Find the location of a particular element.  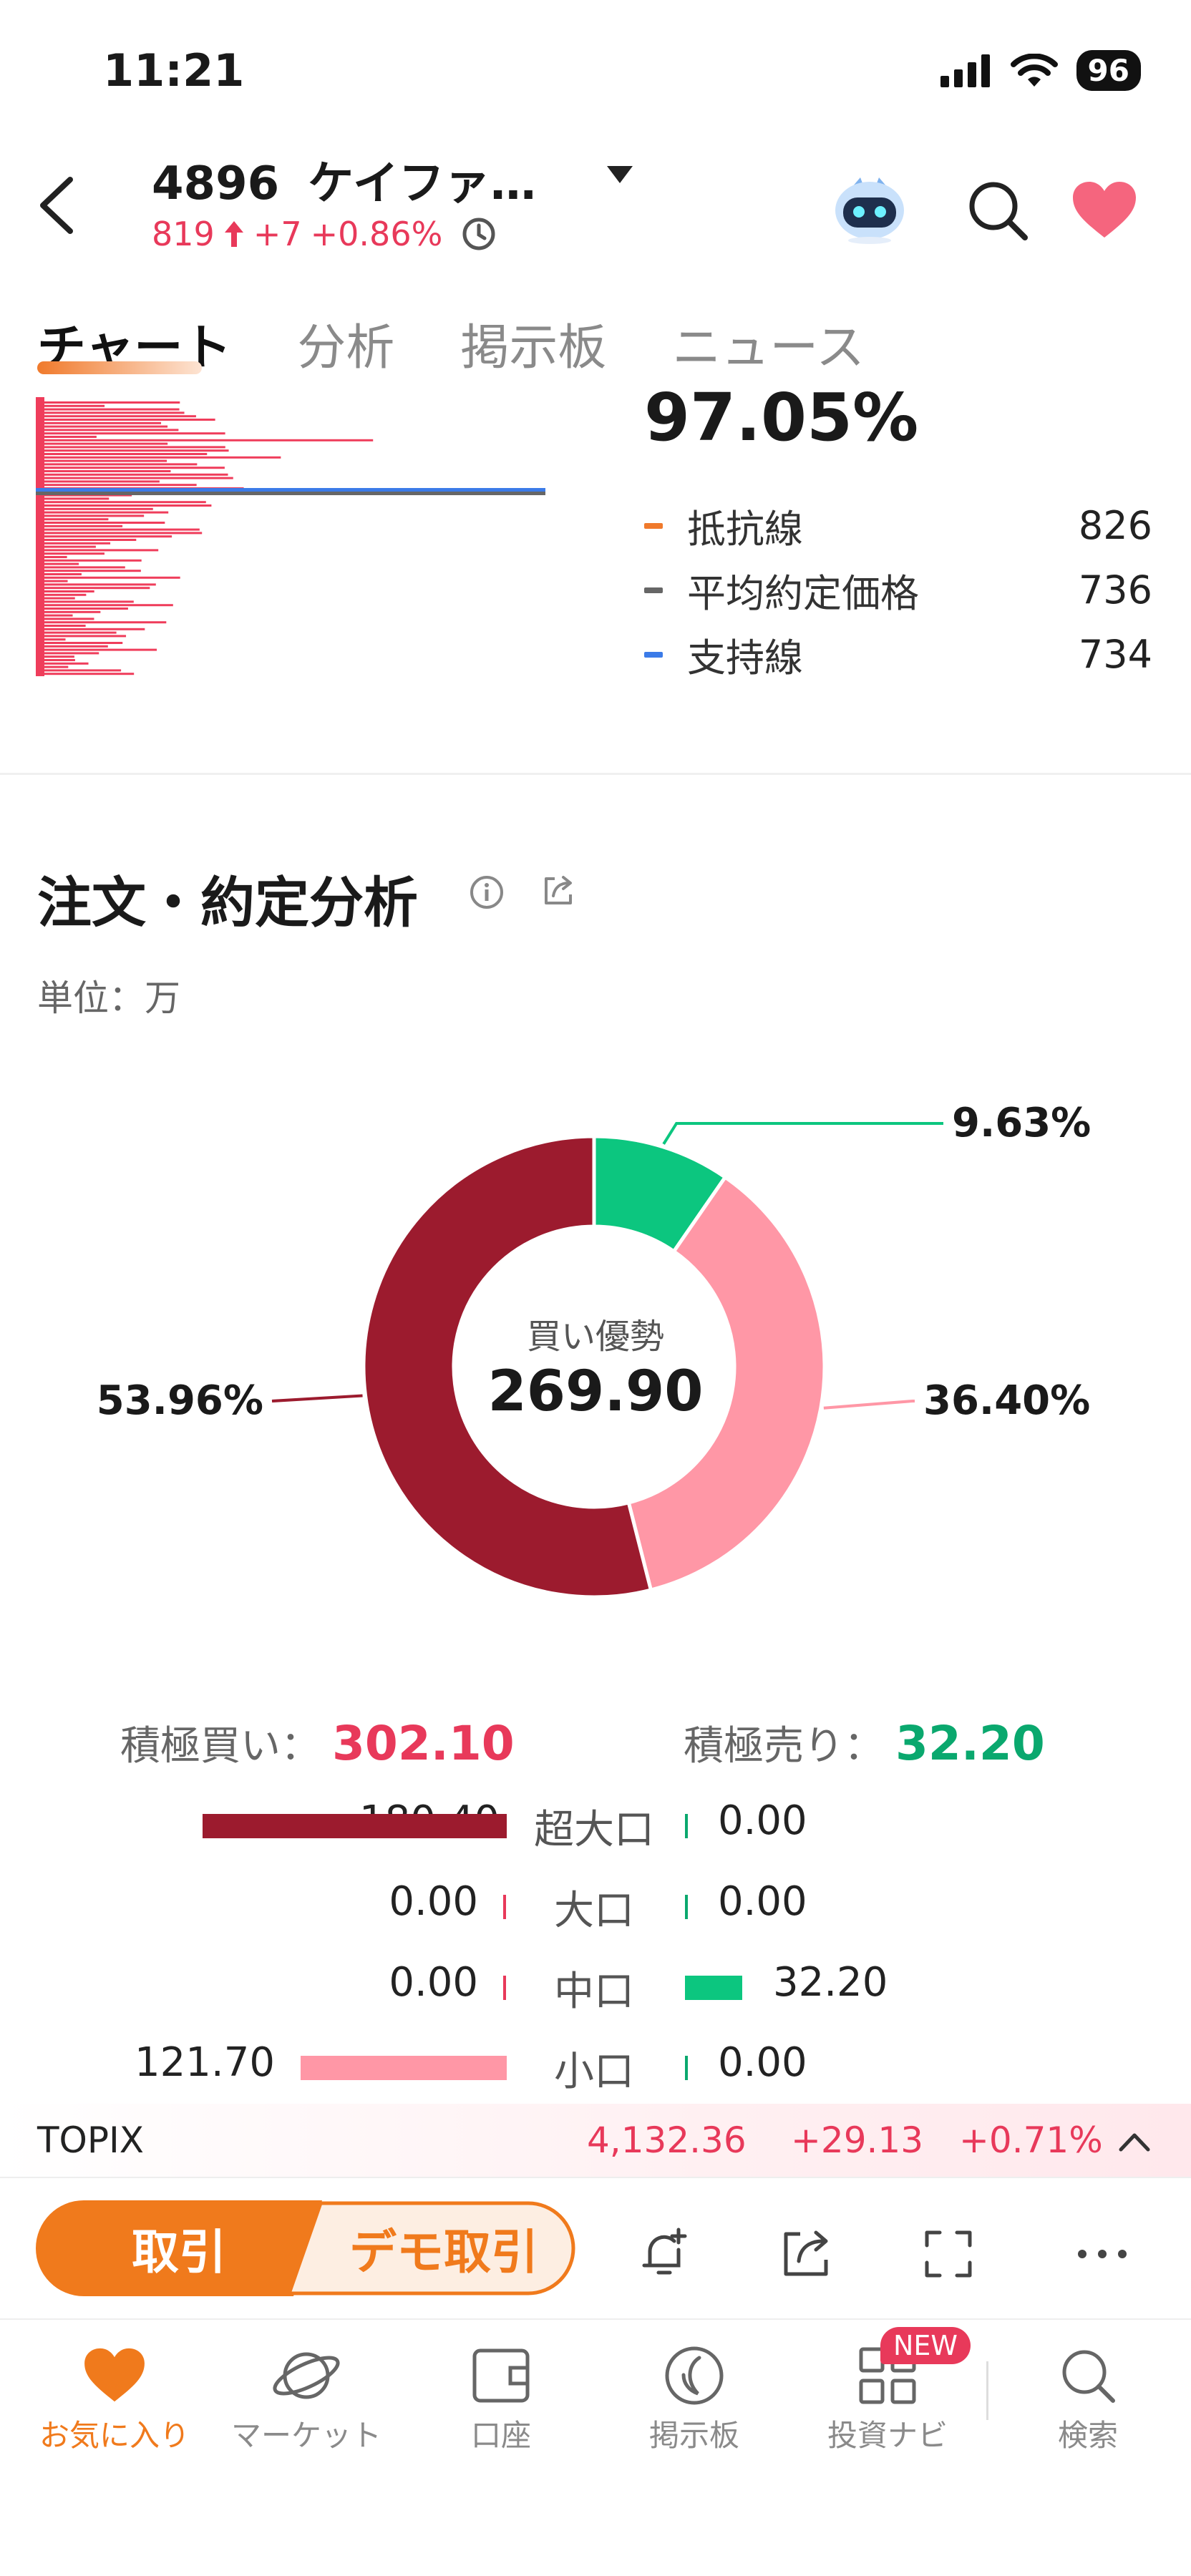

favorite-heart-icon is located at coordinates (1104, 210).